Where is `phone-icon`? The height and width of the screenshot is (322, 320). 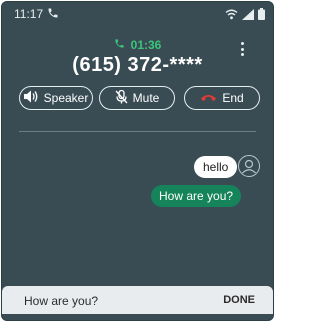 phone-icon is located at coordinates (53, 12).